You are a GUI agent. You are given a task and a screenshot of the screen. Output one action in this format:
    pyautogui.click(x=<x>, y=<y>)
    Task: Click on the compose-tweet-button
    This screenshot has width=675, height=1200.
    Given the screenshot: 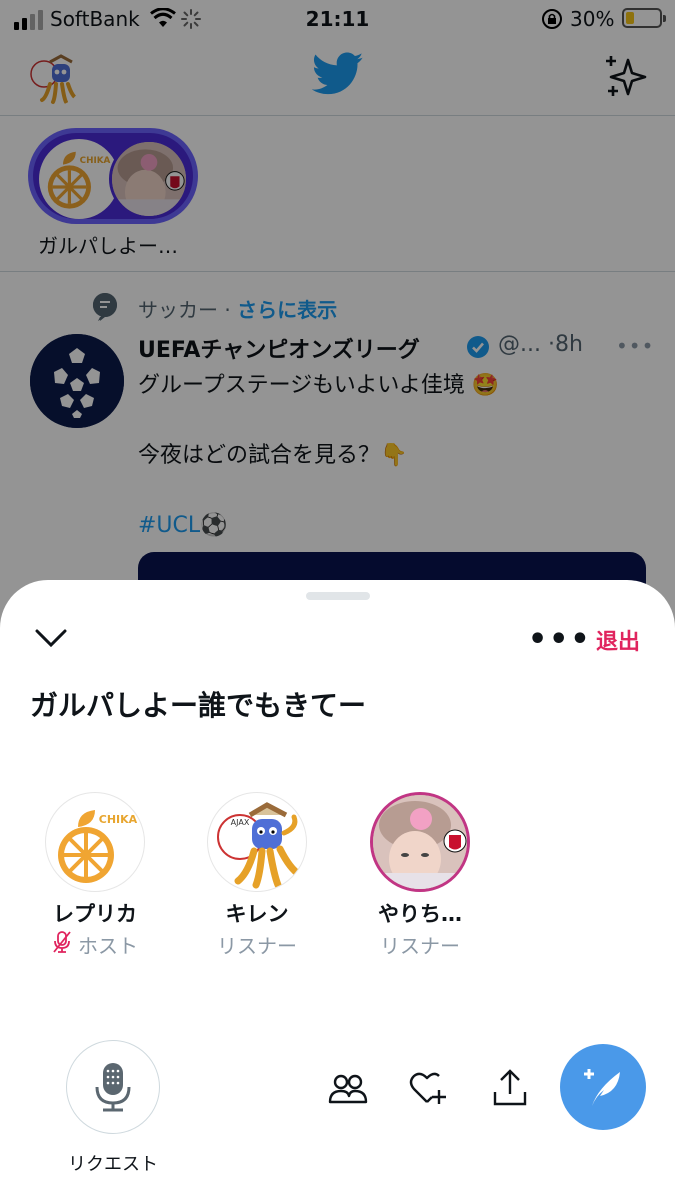 What is the action you would take?
    pyautogui.click(x=603, y=1087)
    